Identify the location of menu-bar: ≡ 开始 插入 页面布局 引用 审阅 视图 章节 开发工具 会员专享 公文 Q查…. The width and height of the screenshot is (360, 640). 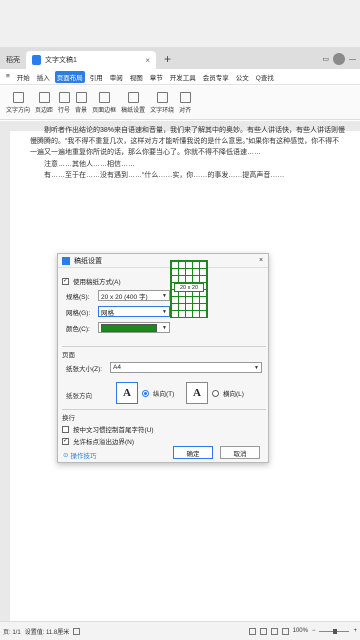
(180, 77).